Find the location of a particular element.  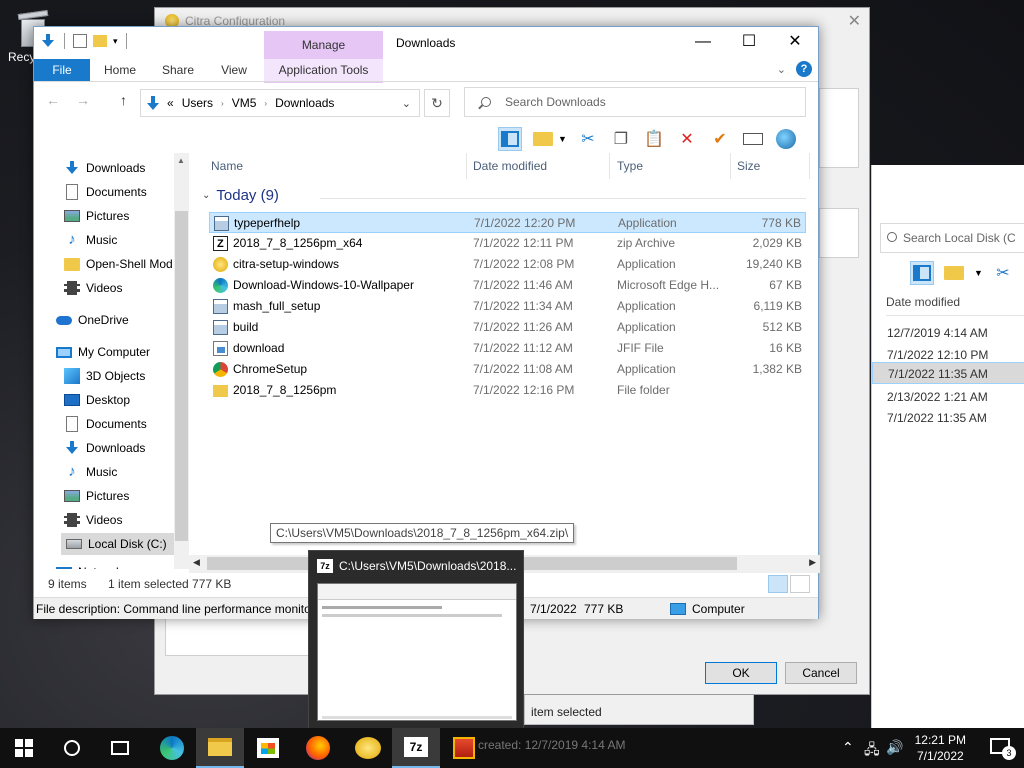

sidebar-item-desktop: Desktop is located at coordinates (97, 400).